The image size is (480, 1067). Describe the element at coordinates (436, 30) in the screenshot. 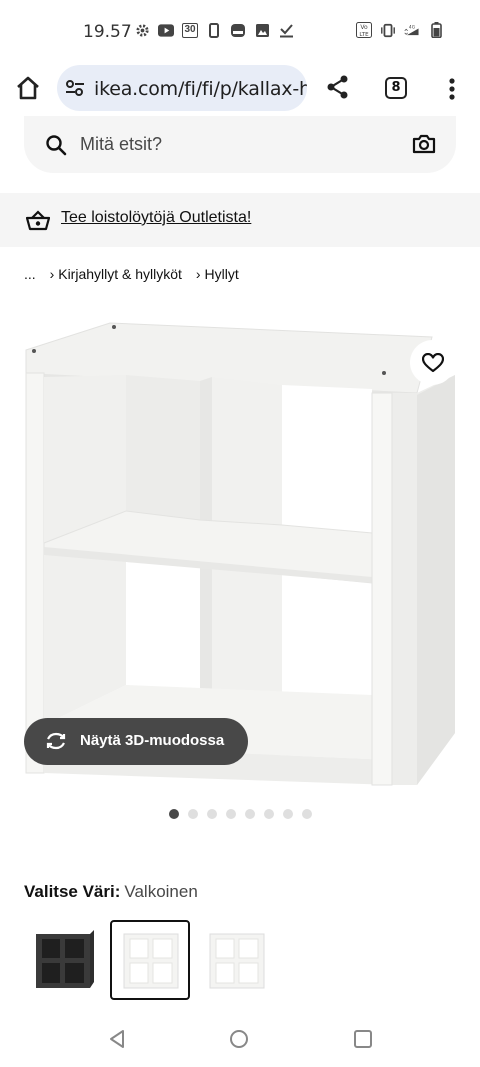

I see `battery-icon` at that location.